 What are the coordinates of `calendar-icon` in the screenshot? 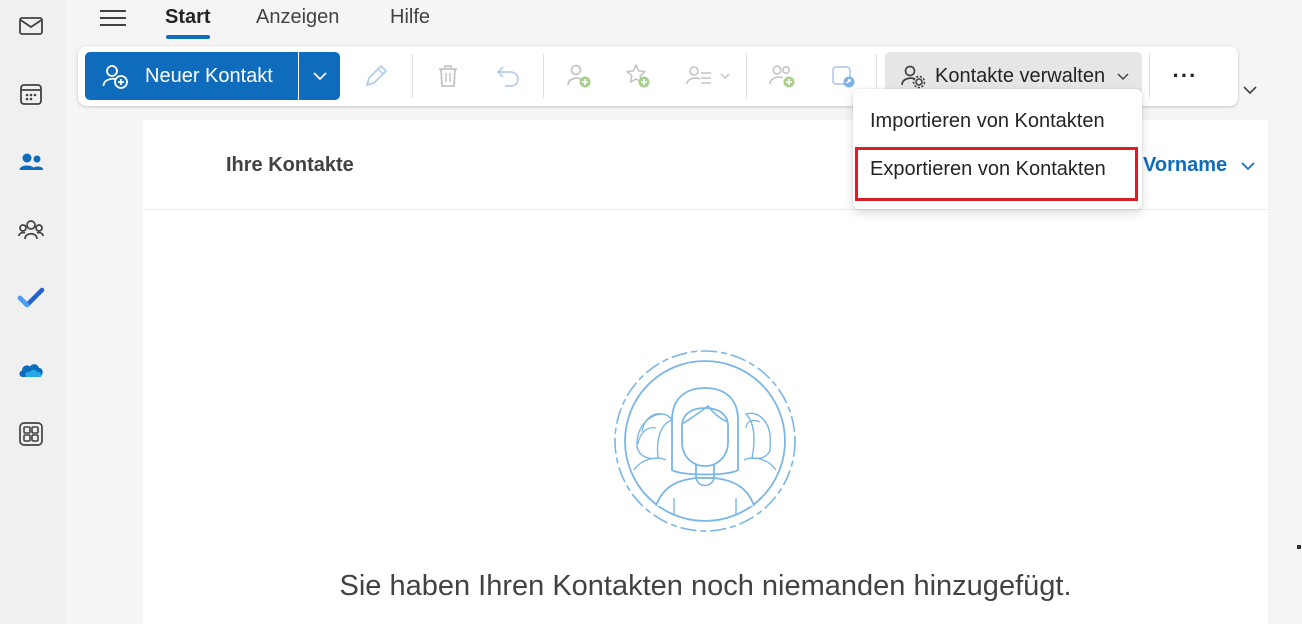 It's located at (31, 94).